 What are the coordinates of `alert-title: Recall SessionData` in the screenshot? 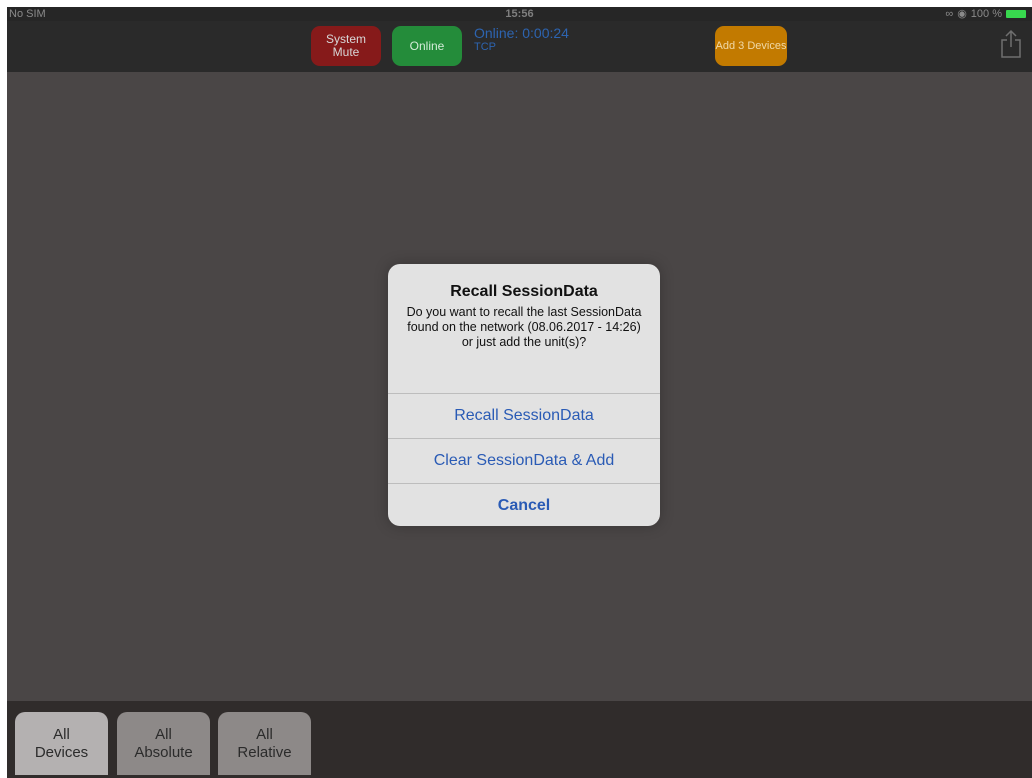 It's located at (524, 291).